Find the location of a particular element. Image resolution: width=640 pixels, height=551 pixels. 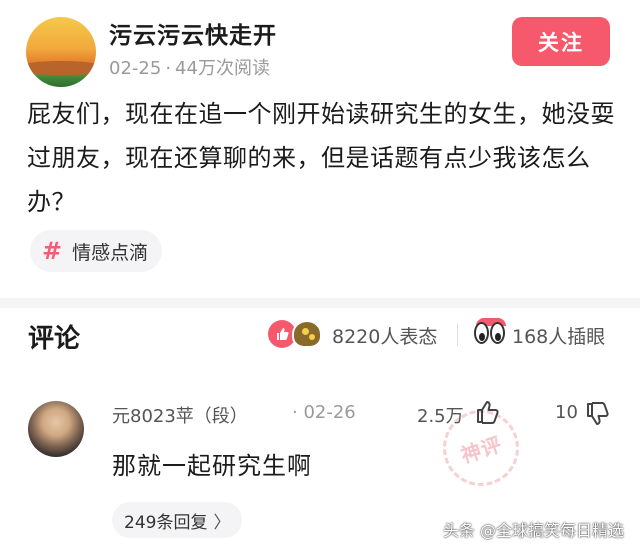

reaction-count: 8220人表态 is located at coordinates (384, 335).